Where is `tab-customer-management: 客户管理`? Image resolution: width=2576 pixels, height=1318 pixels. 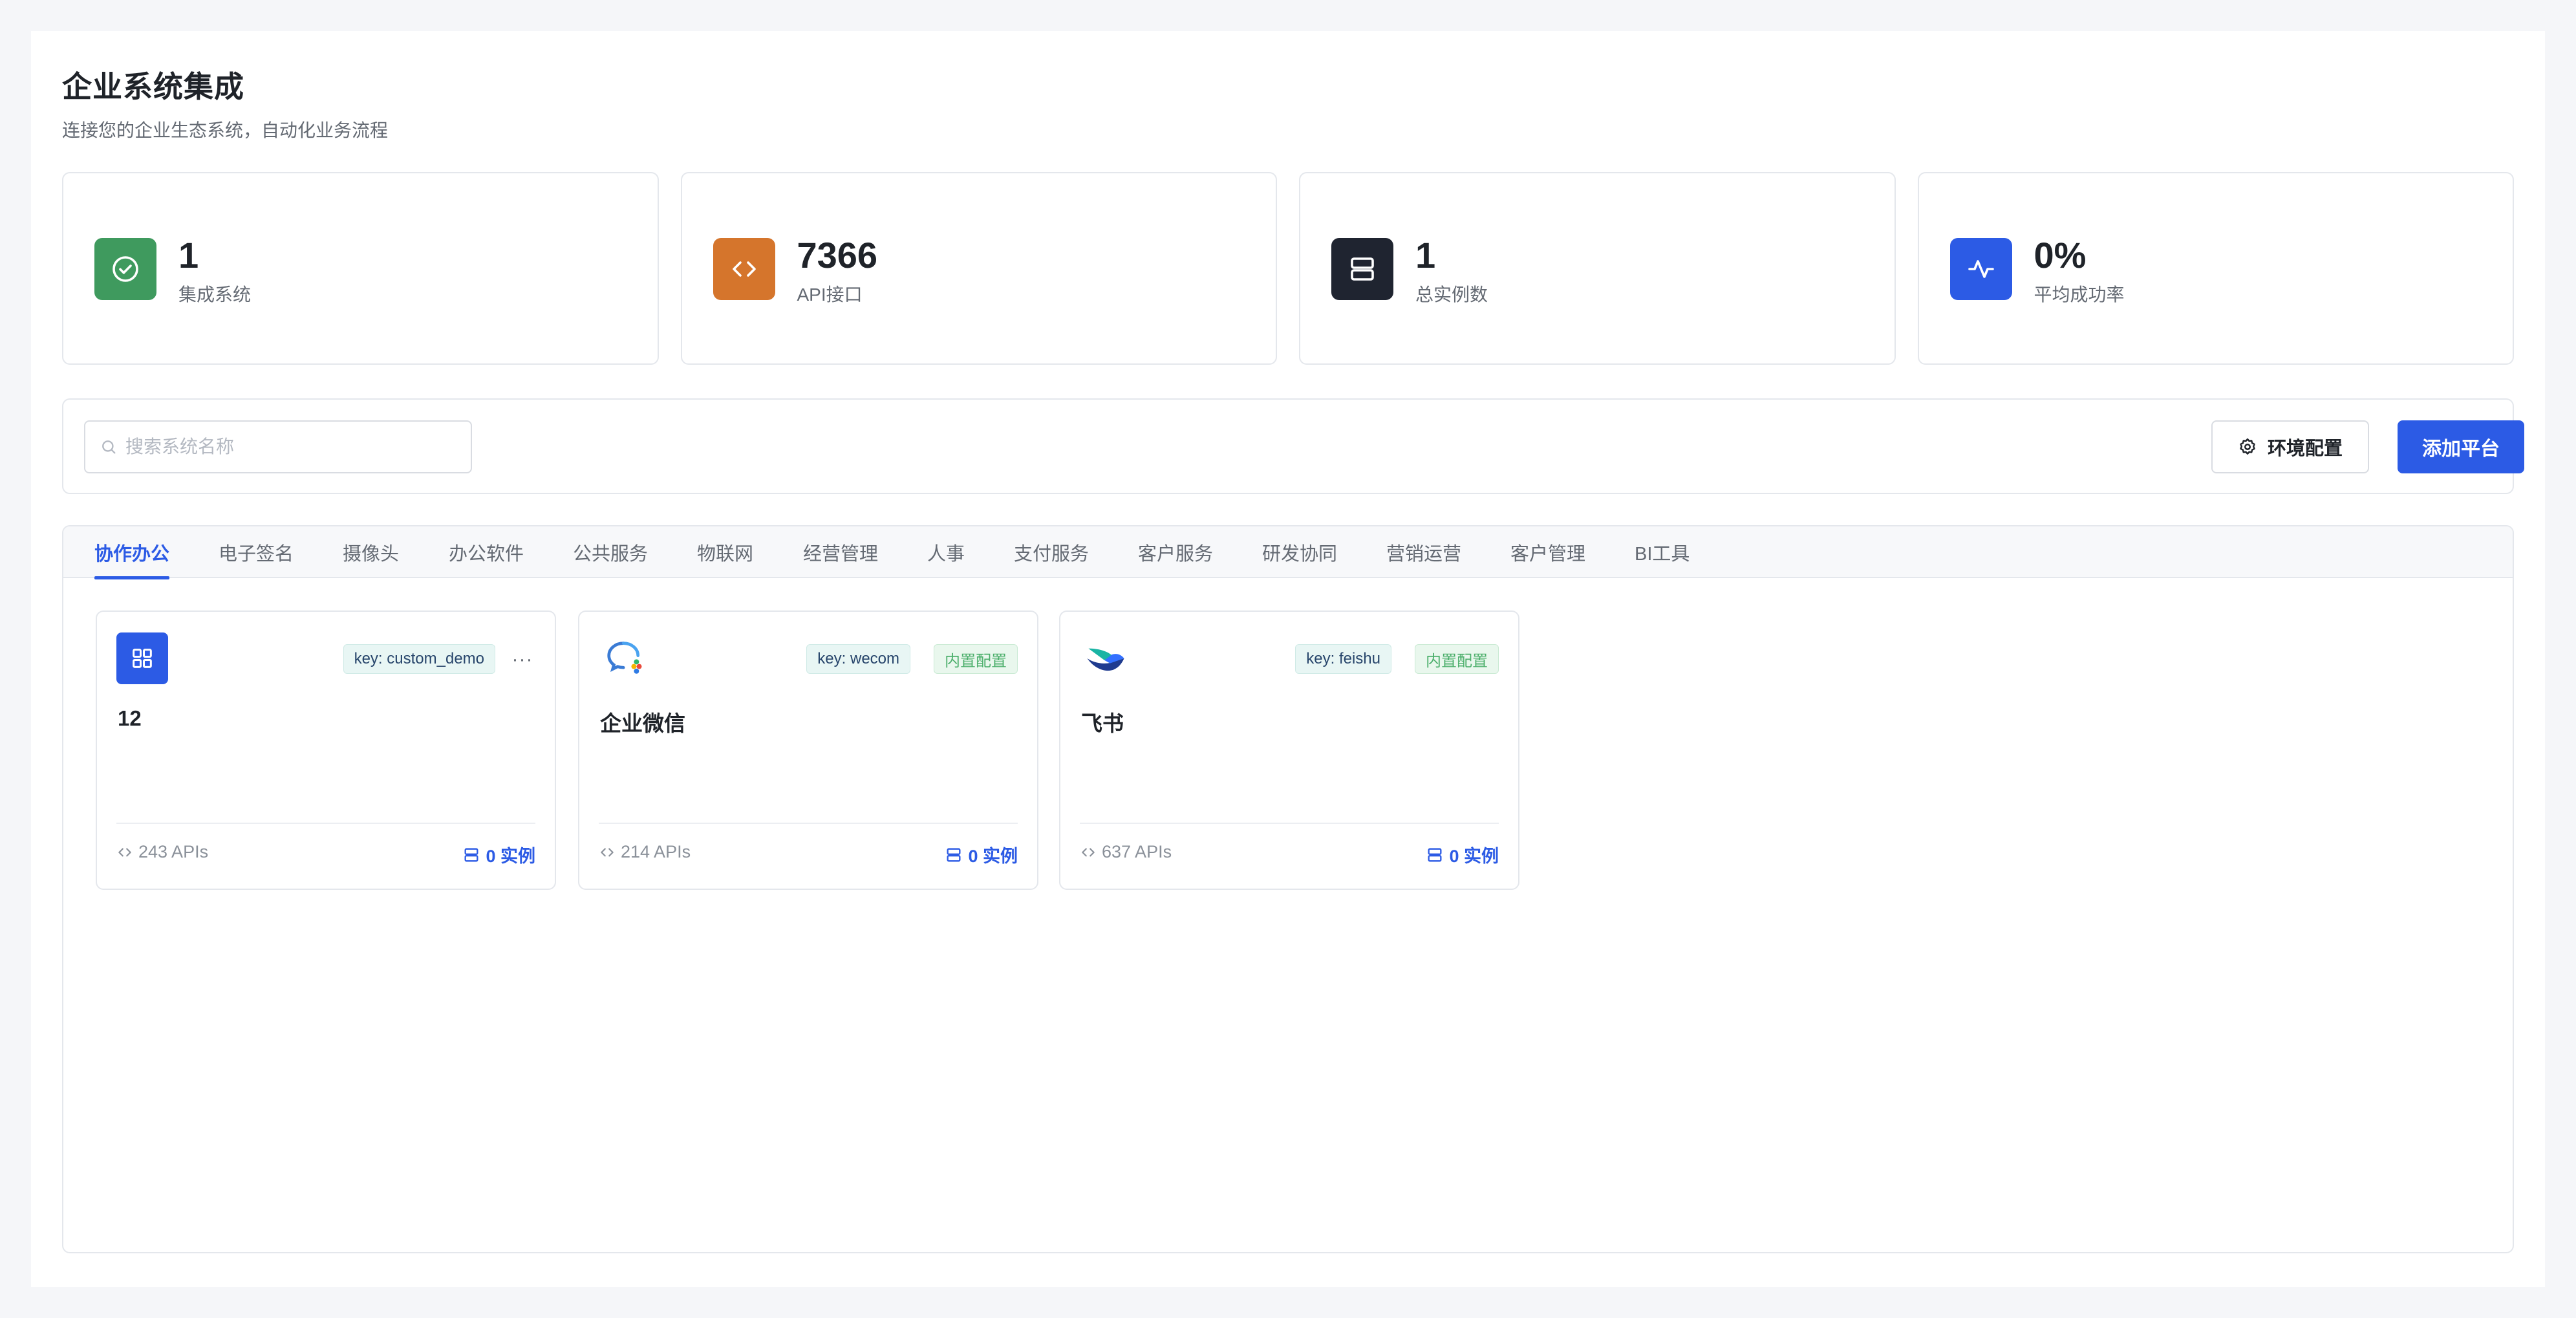
tab-customer-management: 客户管理 is located at coordinates (1547, 552).